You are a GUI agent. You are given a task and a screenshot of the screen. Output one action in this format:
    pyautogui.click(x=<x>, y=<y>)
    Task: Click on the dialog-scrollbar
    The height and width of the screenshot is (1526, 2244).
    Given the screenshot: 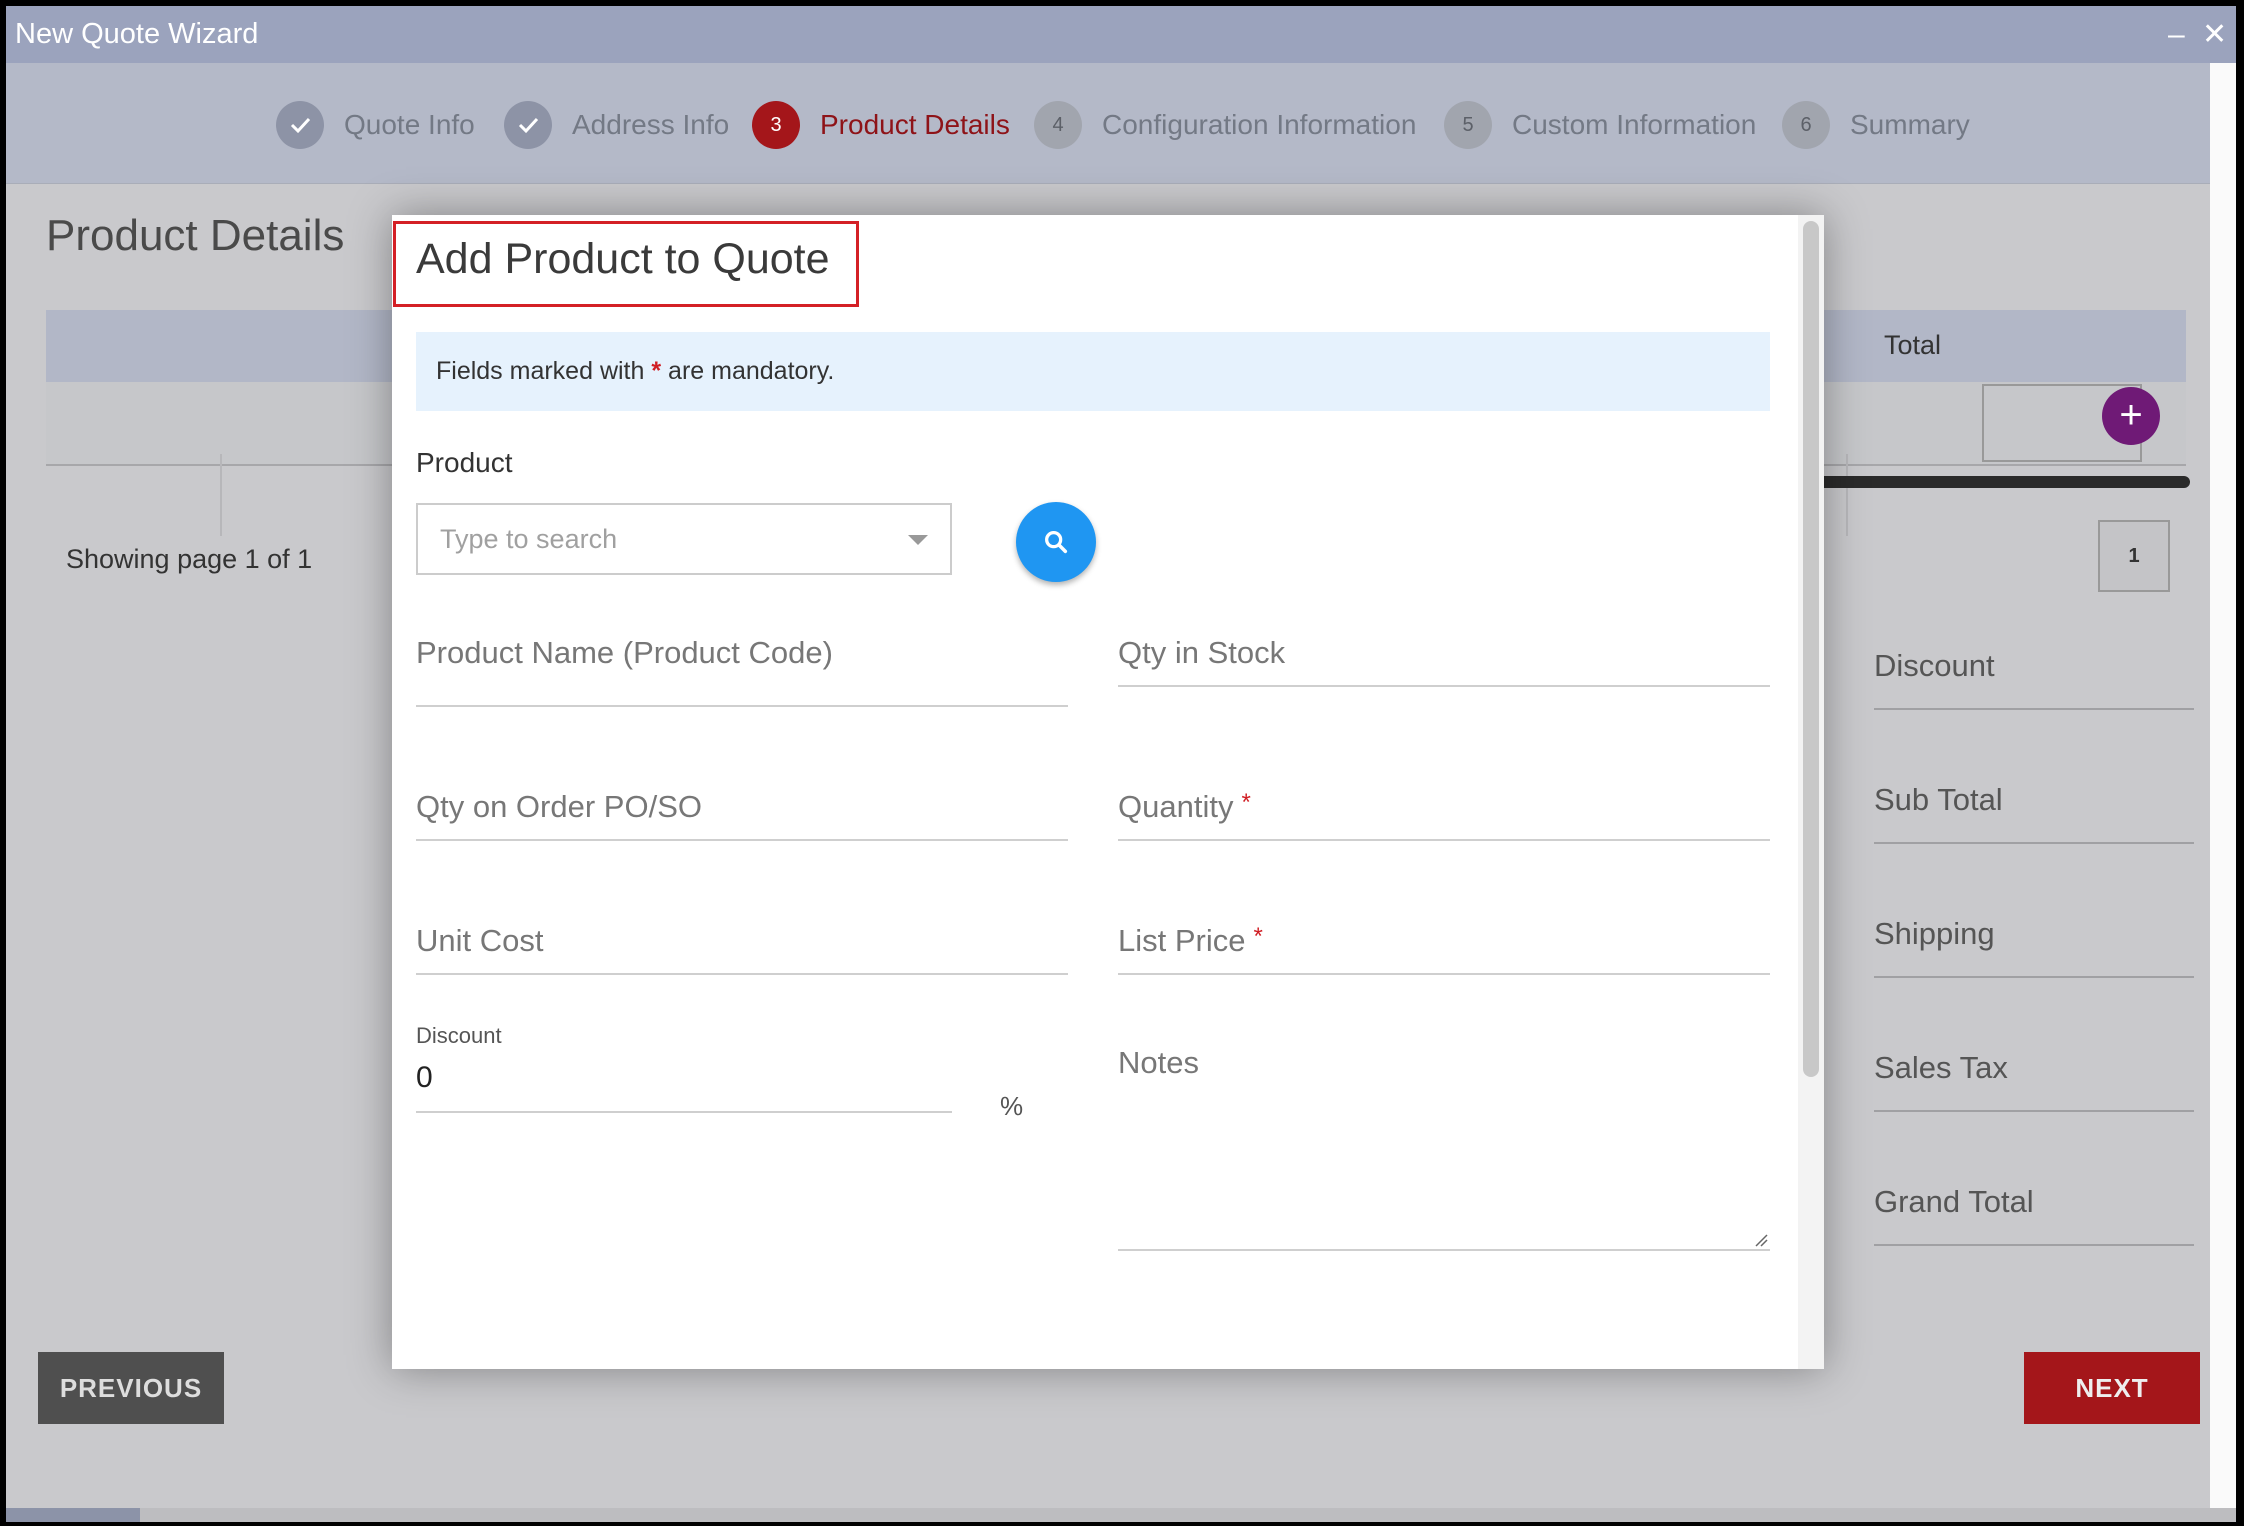 What is the action you would take?
    pyautogui.click(x=1811, y=792)
    